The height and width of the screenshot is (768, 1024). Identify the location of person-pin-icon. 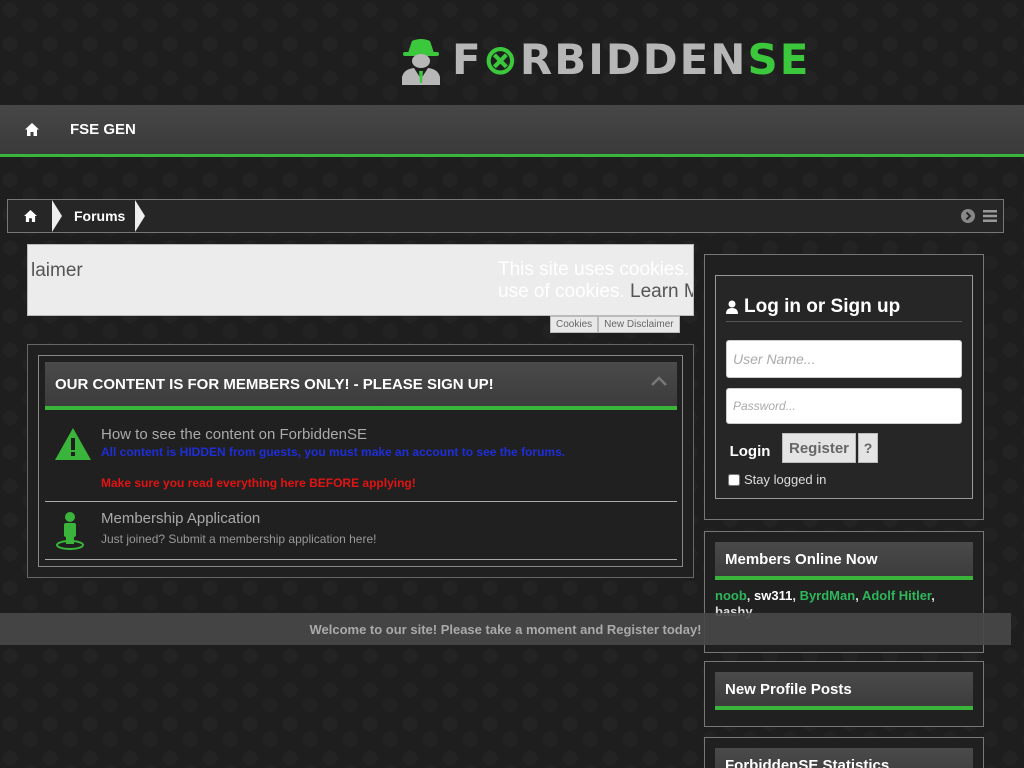
(70, 531).